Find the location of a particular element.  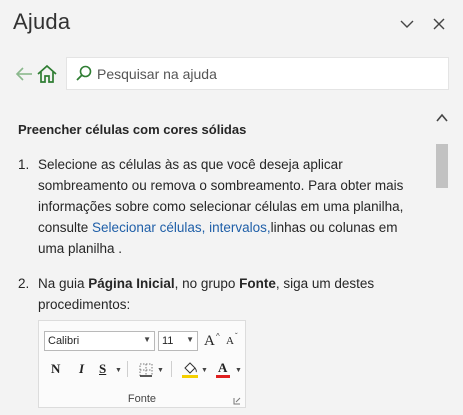

caret-down-icon: ˇ is located at coordinates (236, 336).